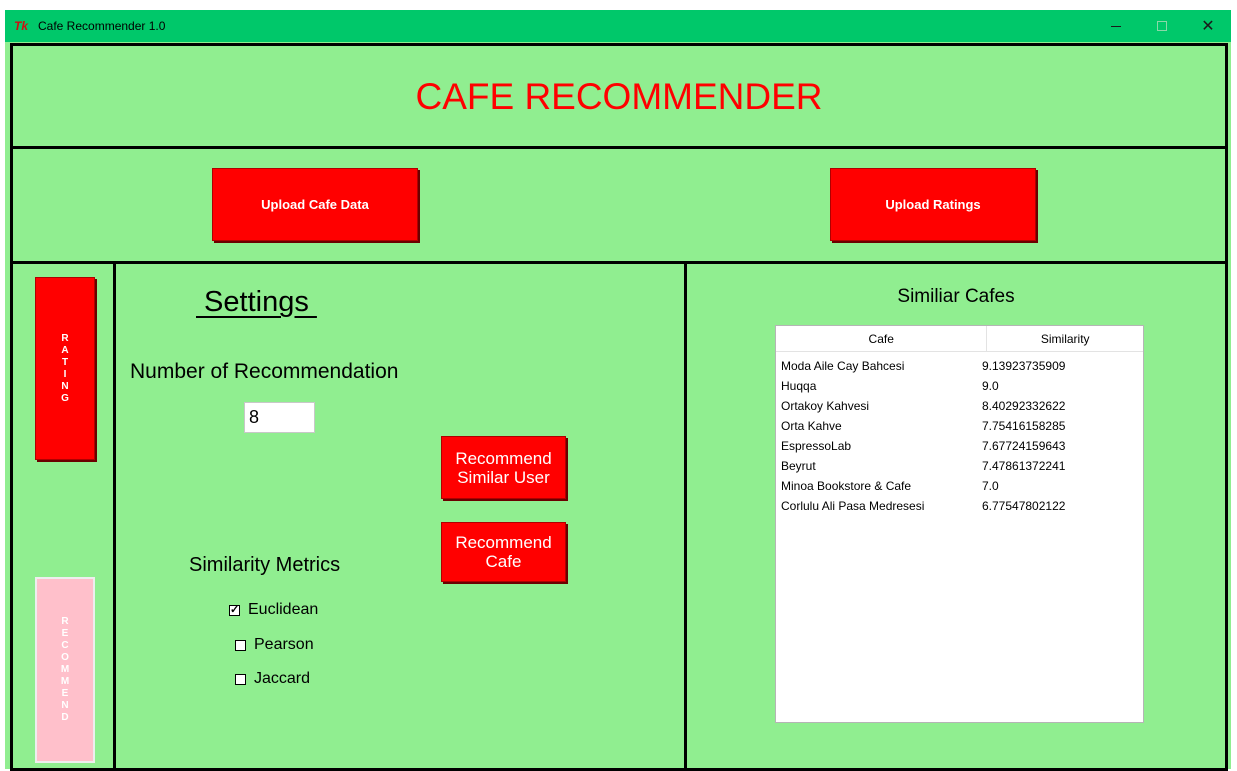 Image resolution: width=1237 pixels, height=771 pixels. I want to click on recommend-cafe-label-line1: Recommend, so click(503, 542).